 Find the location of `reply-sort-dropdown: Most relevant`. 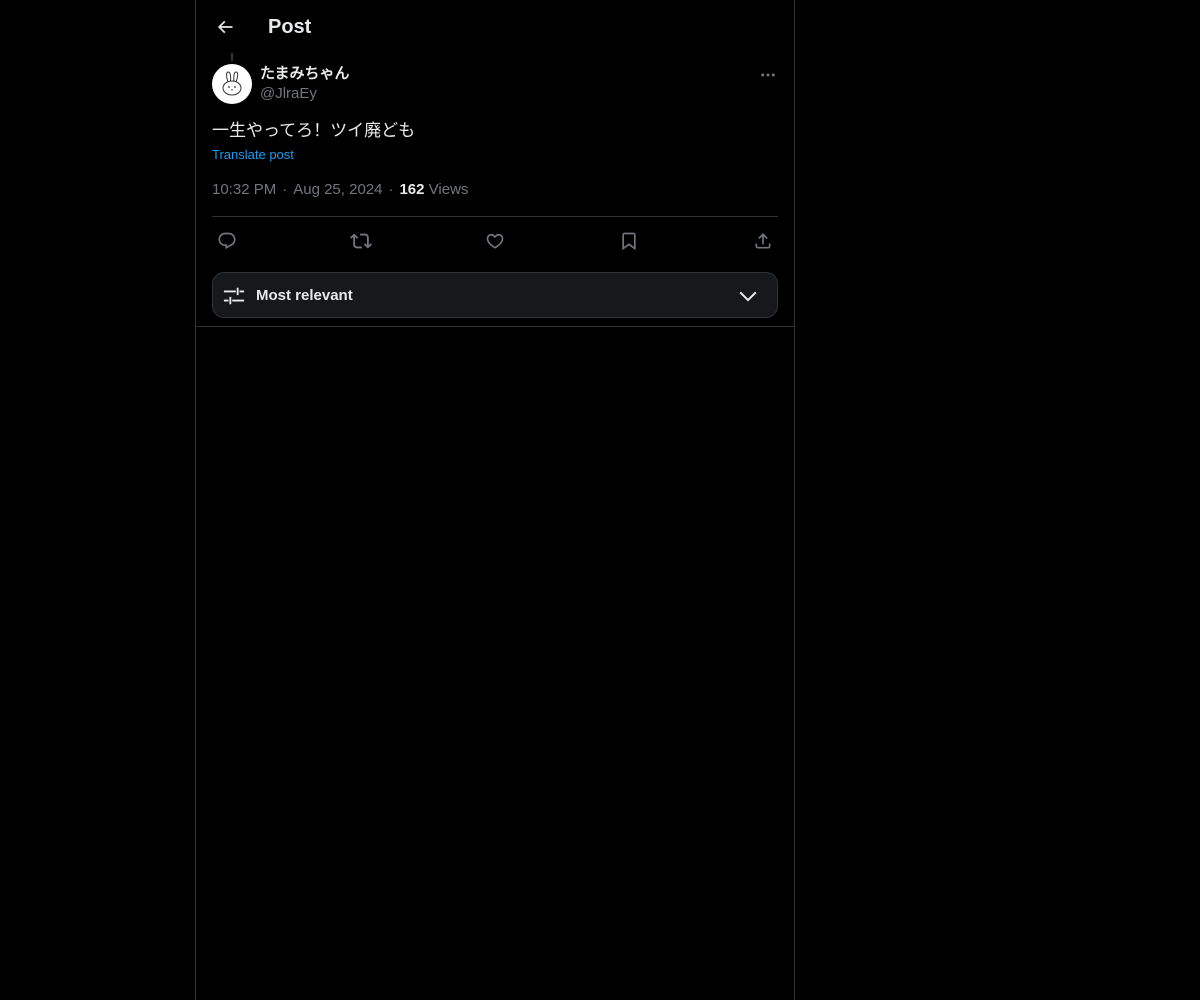

reply-sort-dropdown: Most relevant is located at coordinates (495, 295).